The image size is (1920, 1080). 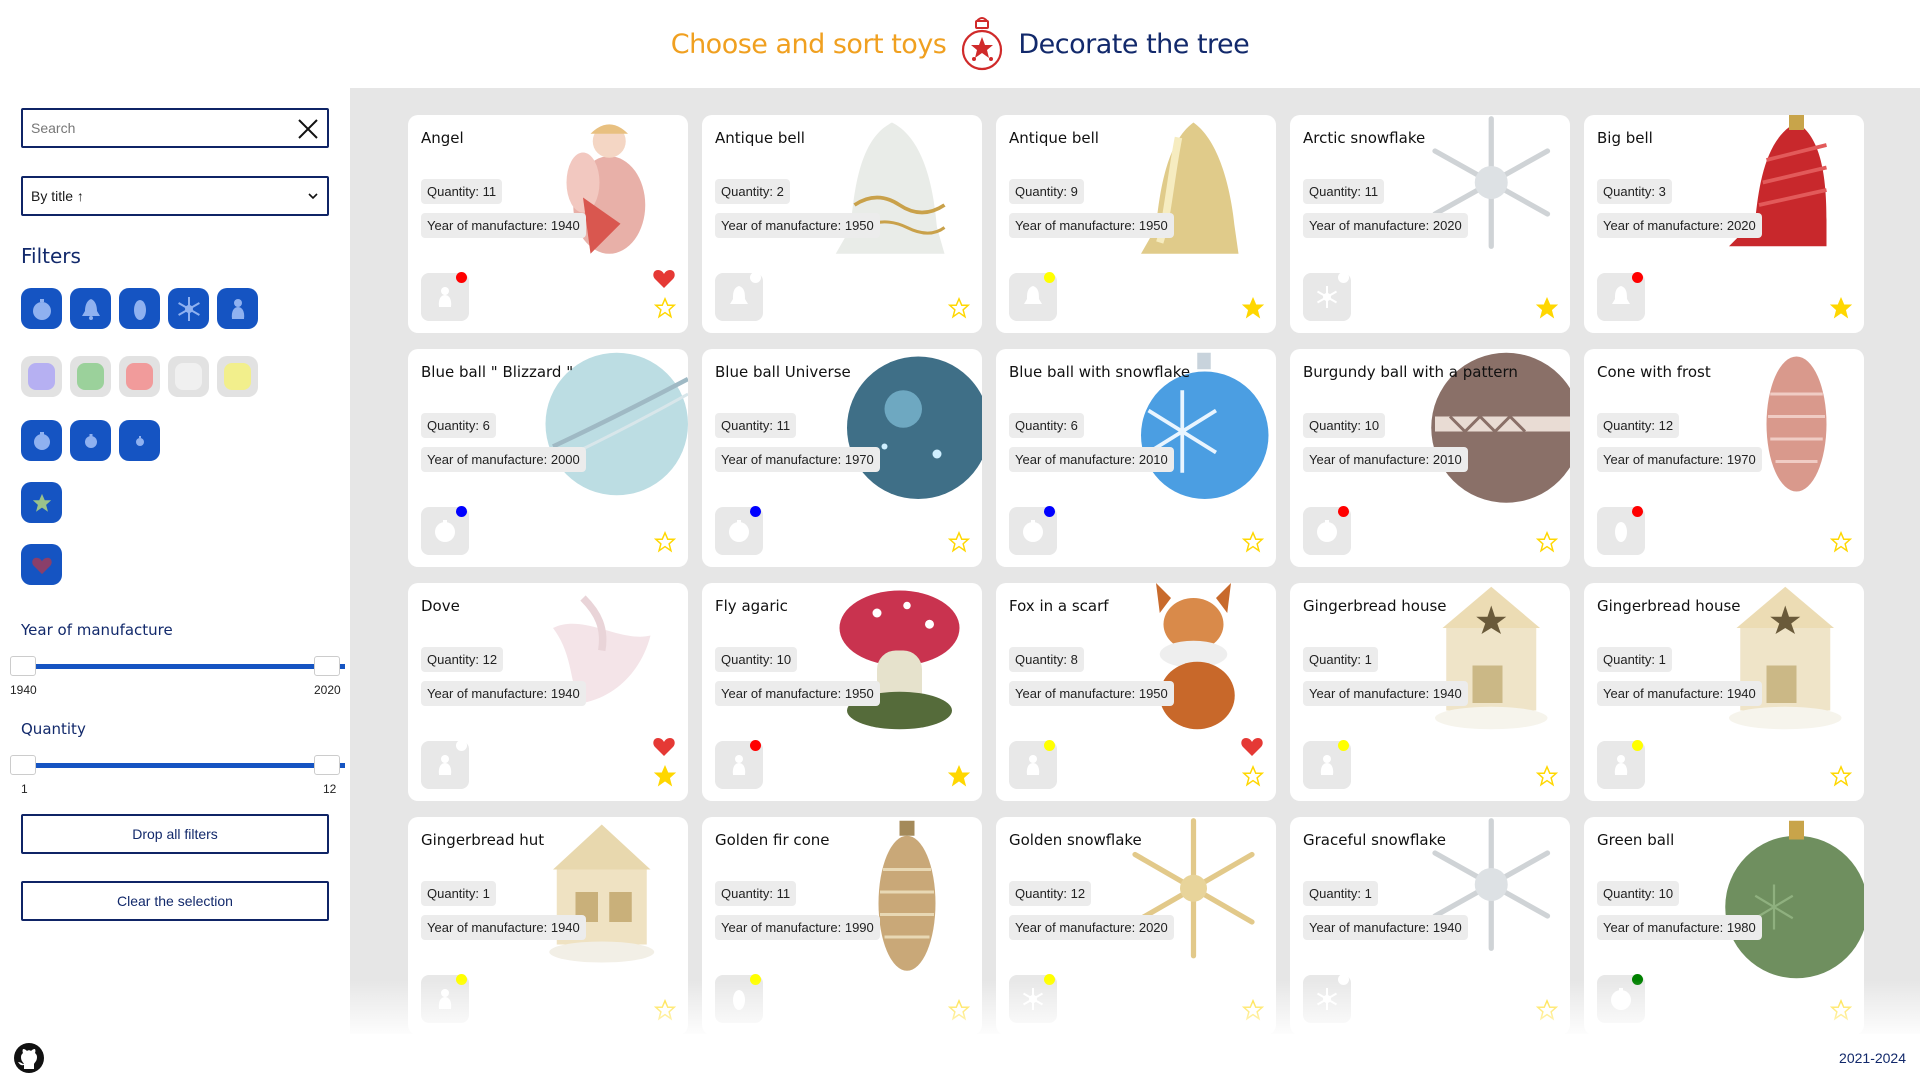 What do you see at coordinates (188, 376) in the screenshot?
I see `filter-color-white` at bounding box center [188, 376].